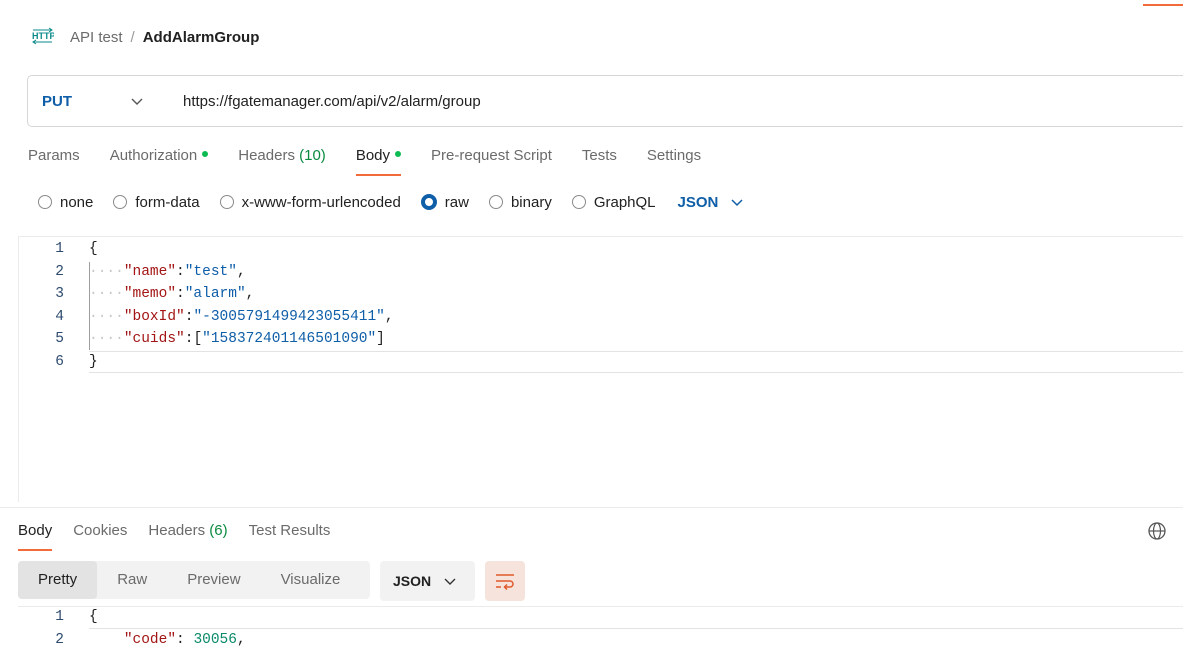 The image size is (1183, 647). What do you see at coordinates (591, 507) in the screenshot?
I see `pane-divider` at bounding box center [591, 507].